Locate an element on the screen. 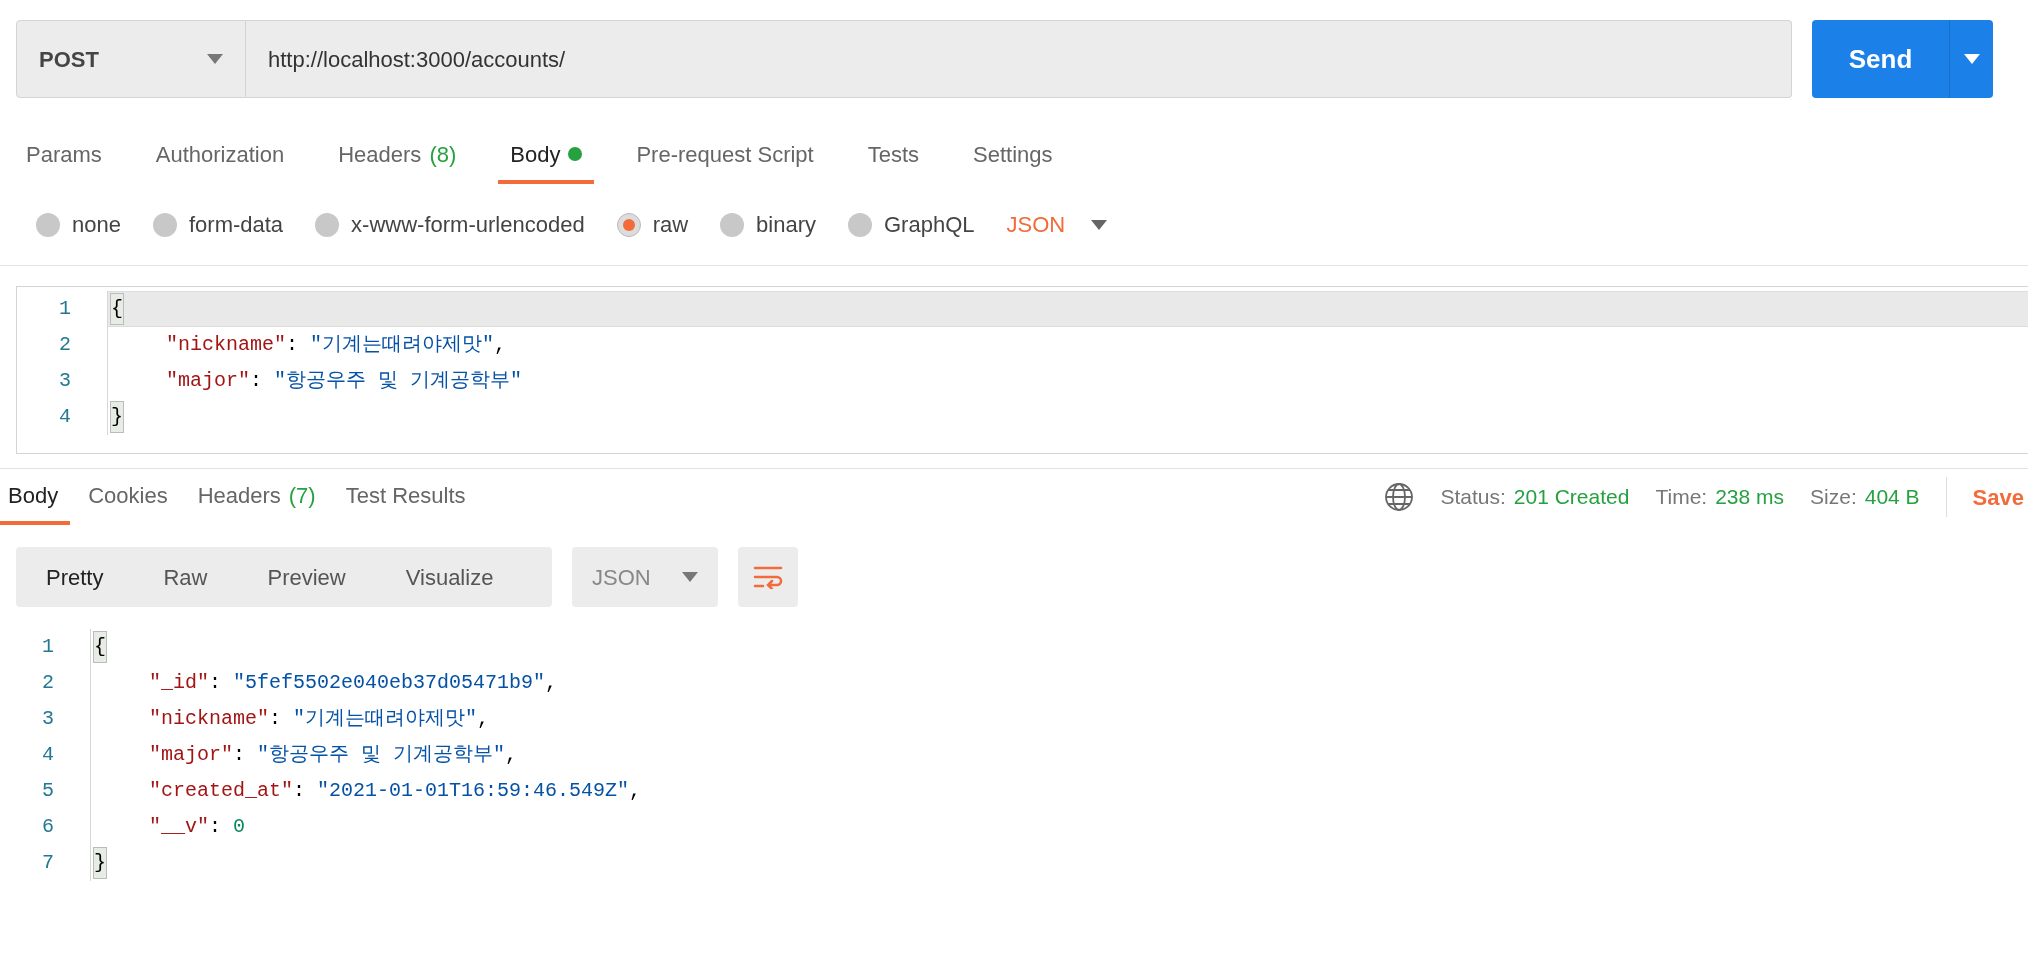 The height and width of the screenshot is (962, 2028). send-options-button is located at coordinates (1971, 59).